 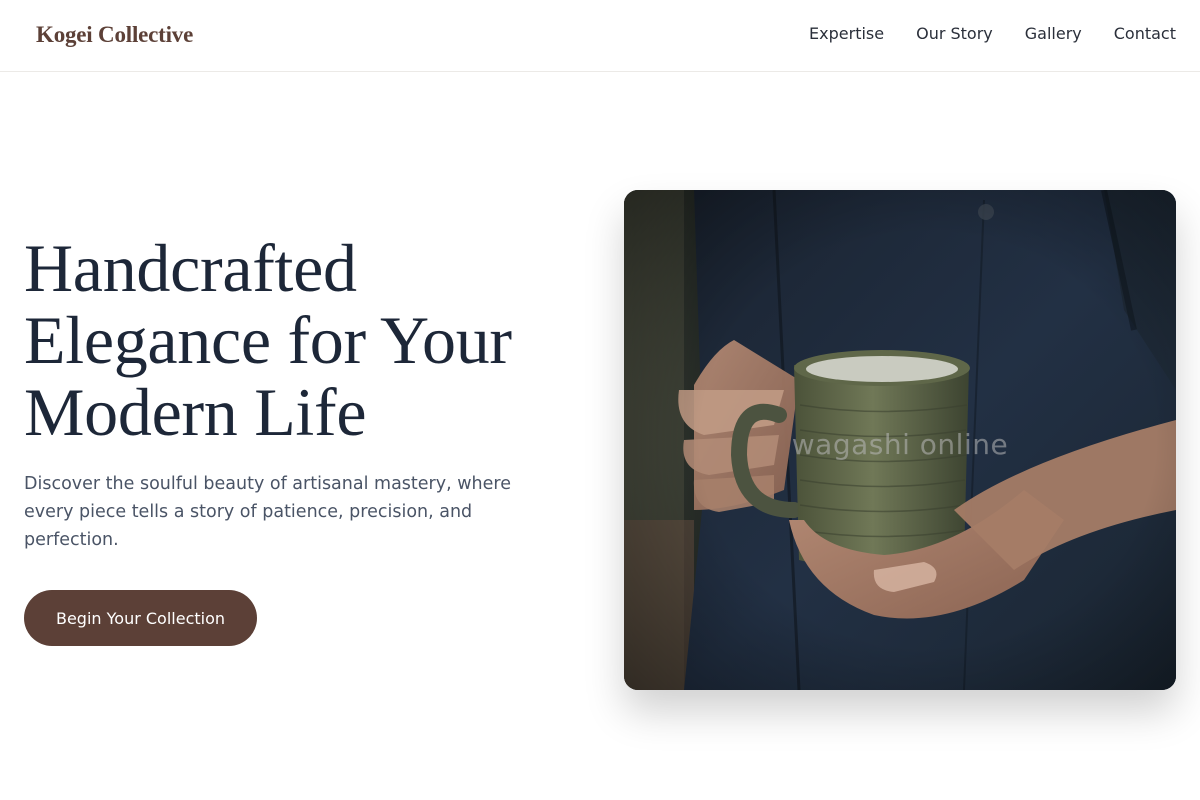 I want to click on hero-title-line: Elegance for Your, so click(x=268, y=340).